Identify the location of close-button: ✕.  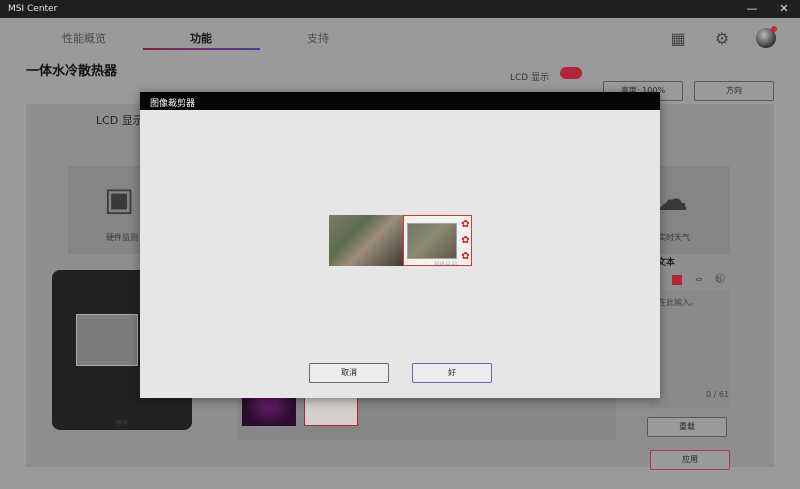
(784, 9).